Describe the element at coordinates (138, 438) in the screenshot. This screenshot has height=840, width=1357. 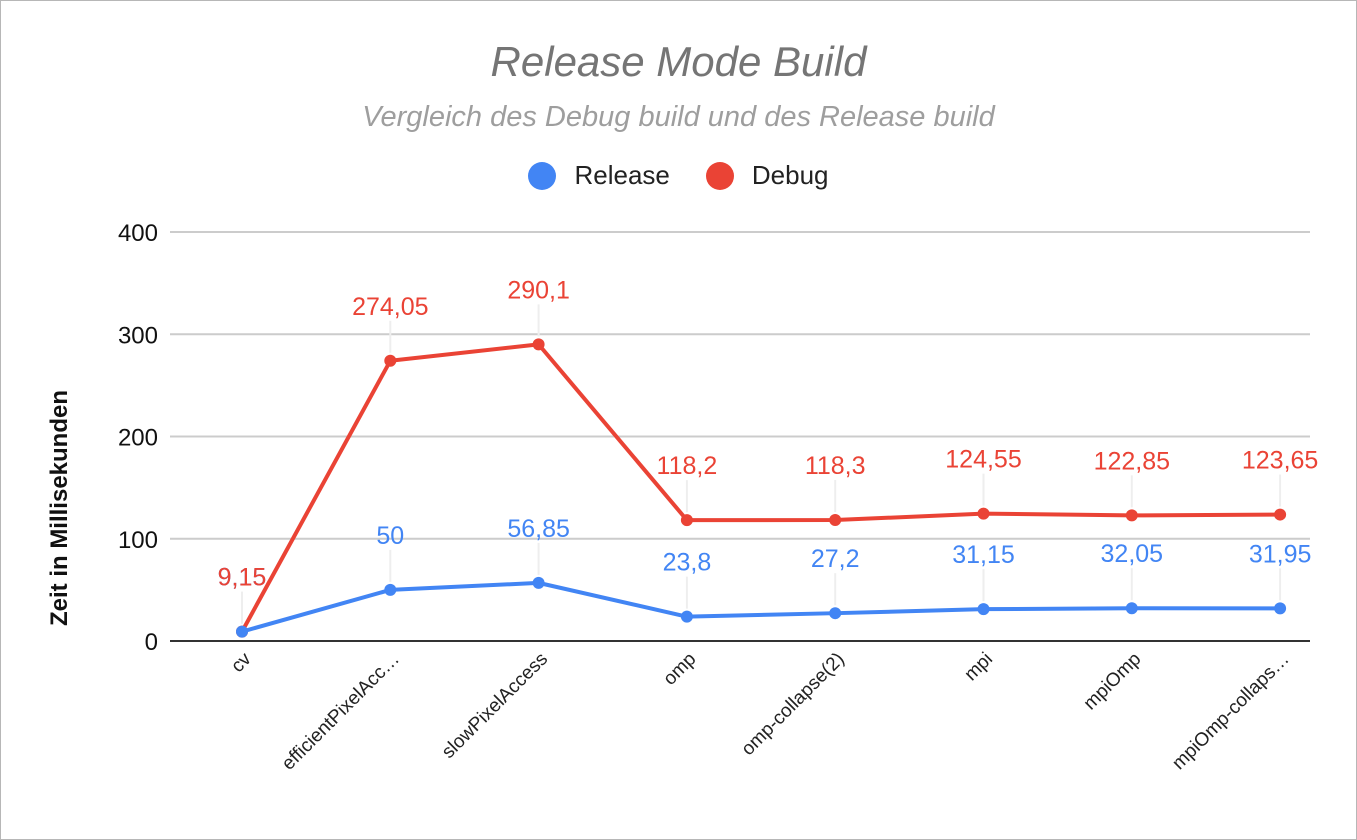
I see `y-tick-label-2: 200` at that location.